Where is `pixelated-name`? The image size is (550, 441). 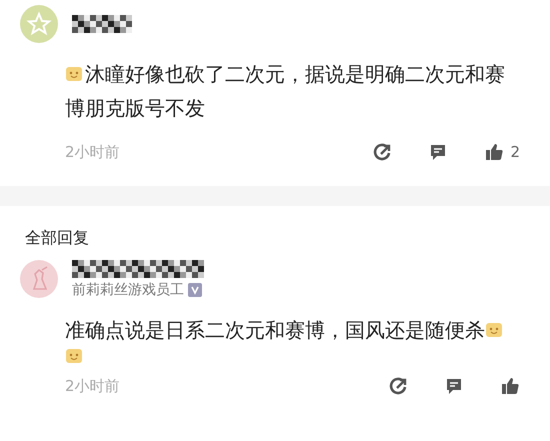
pixelated-name is located at coordinates (102, 24).